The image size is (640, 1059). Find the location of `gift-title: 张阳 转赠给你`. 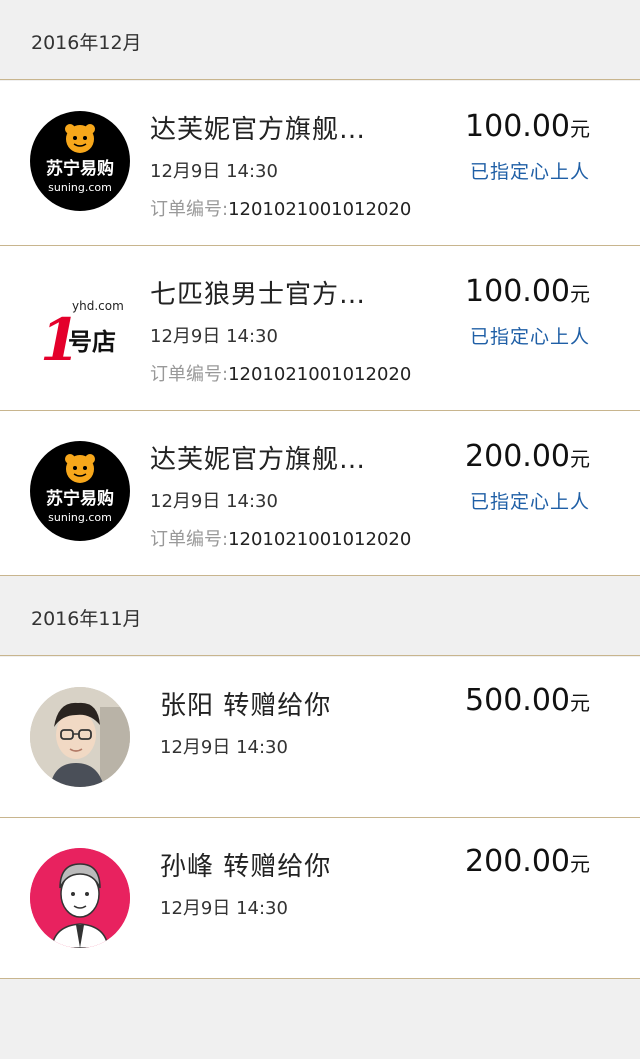

gift-title: 张阳 转赠给你 is located at coordinates (246, 706).